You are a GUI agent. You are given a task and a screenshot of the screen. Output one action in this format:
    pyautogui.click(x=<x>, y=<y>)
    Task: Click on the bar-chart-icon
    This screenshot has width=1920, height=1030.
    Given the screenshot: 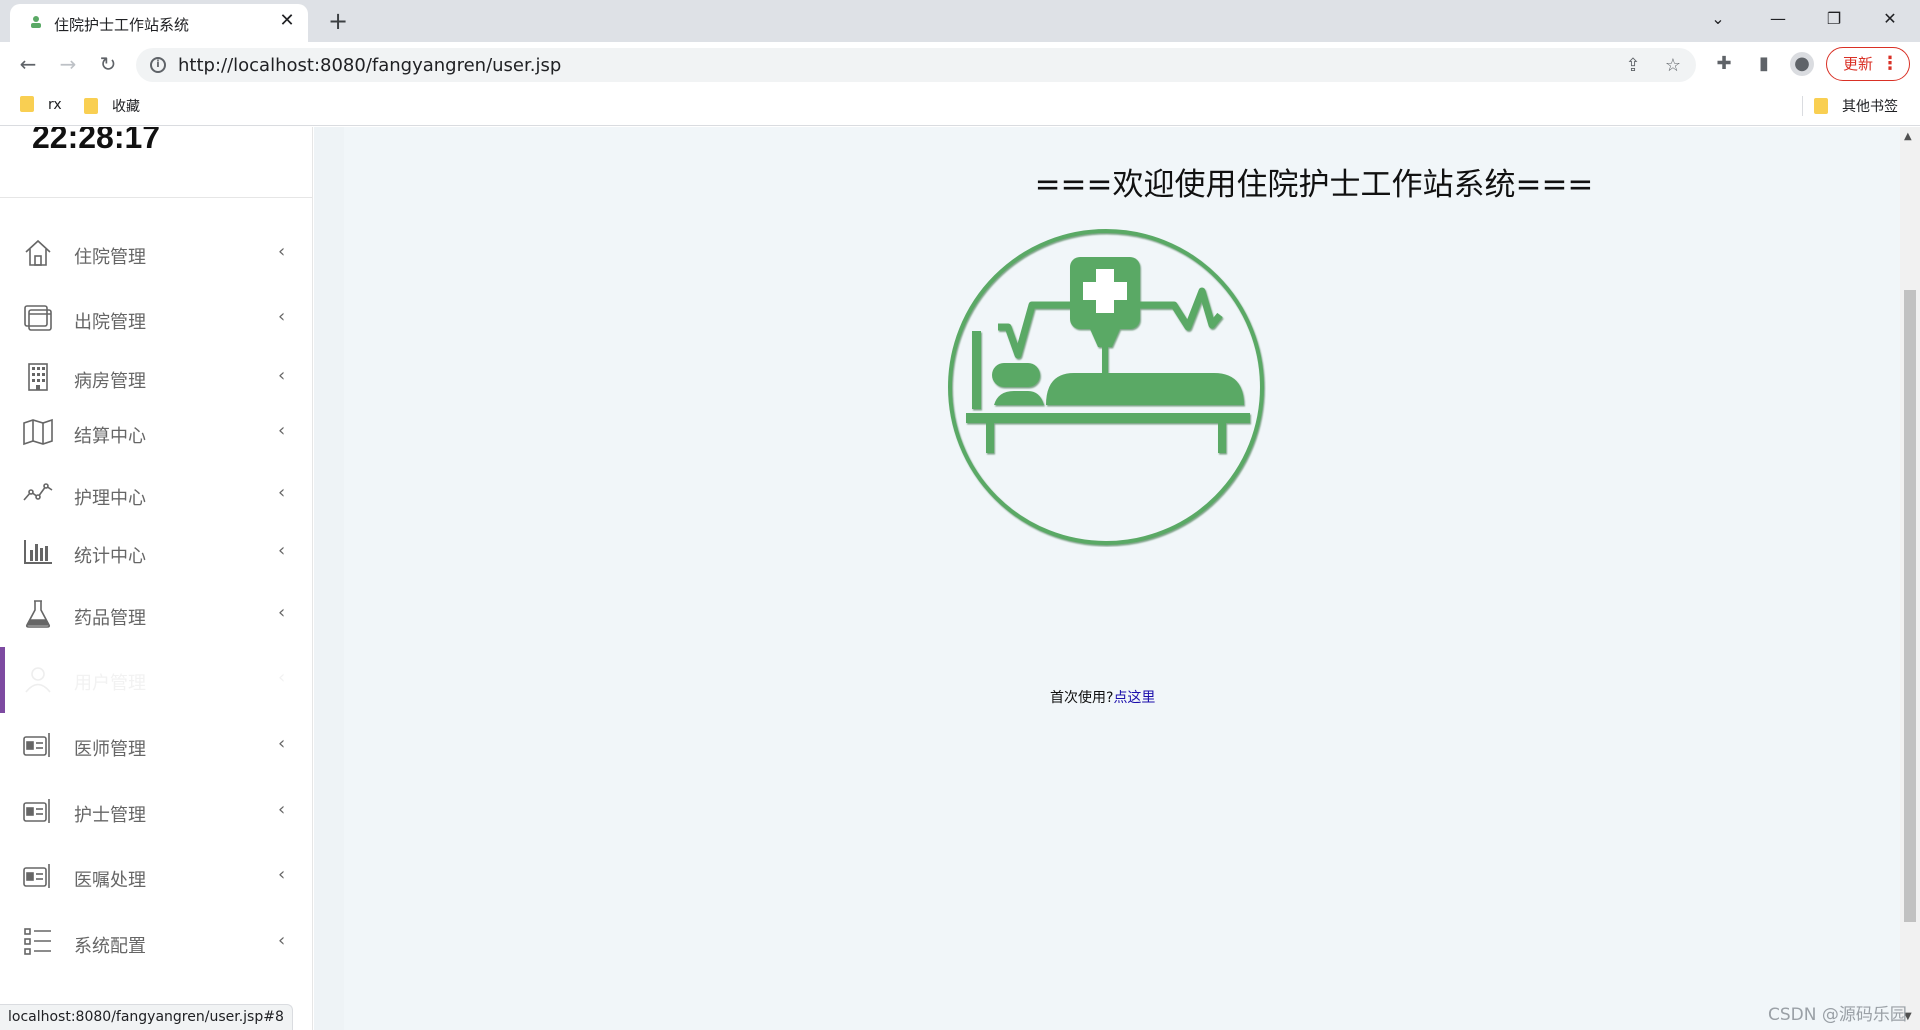 What is the action you would take?
    pyautogui.click(x=38, y=552)
    